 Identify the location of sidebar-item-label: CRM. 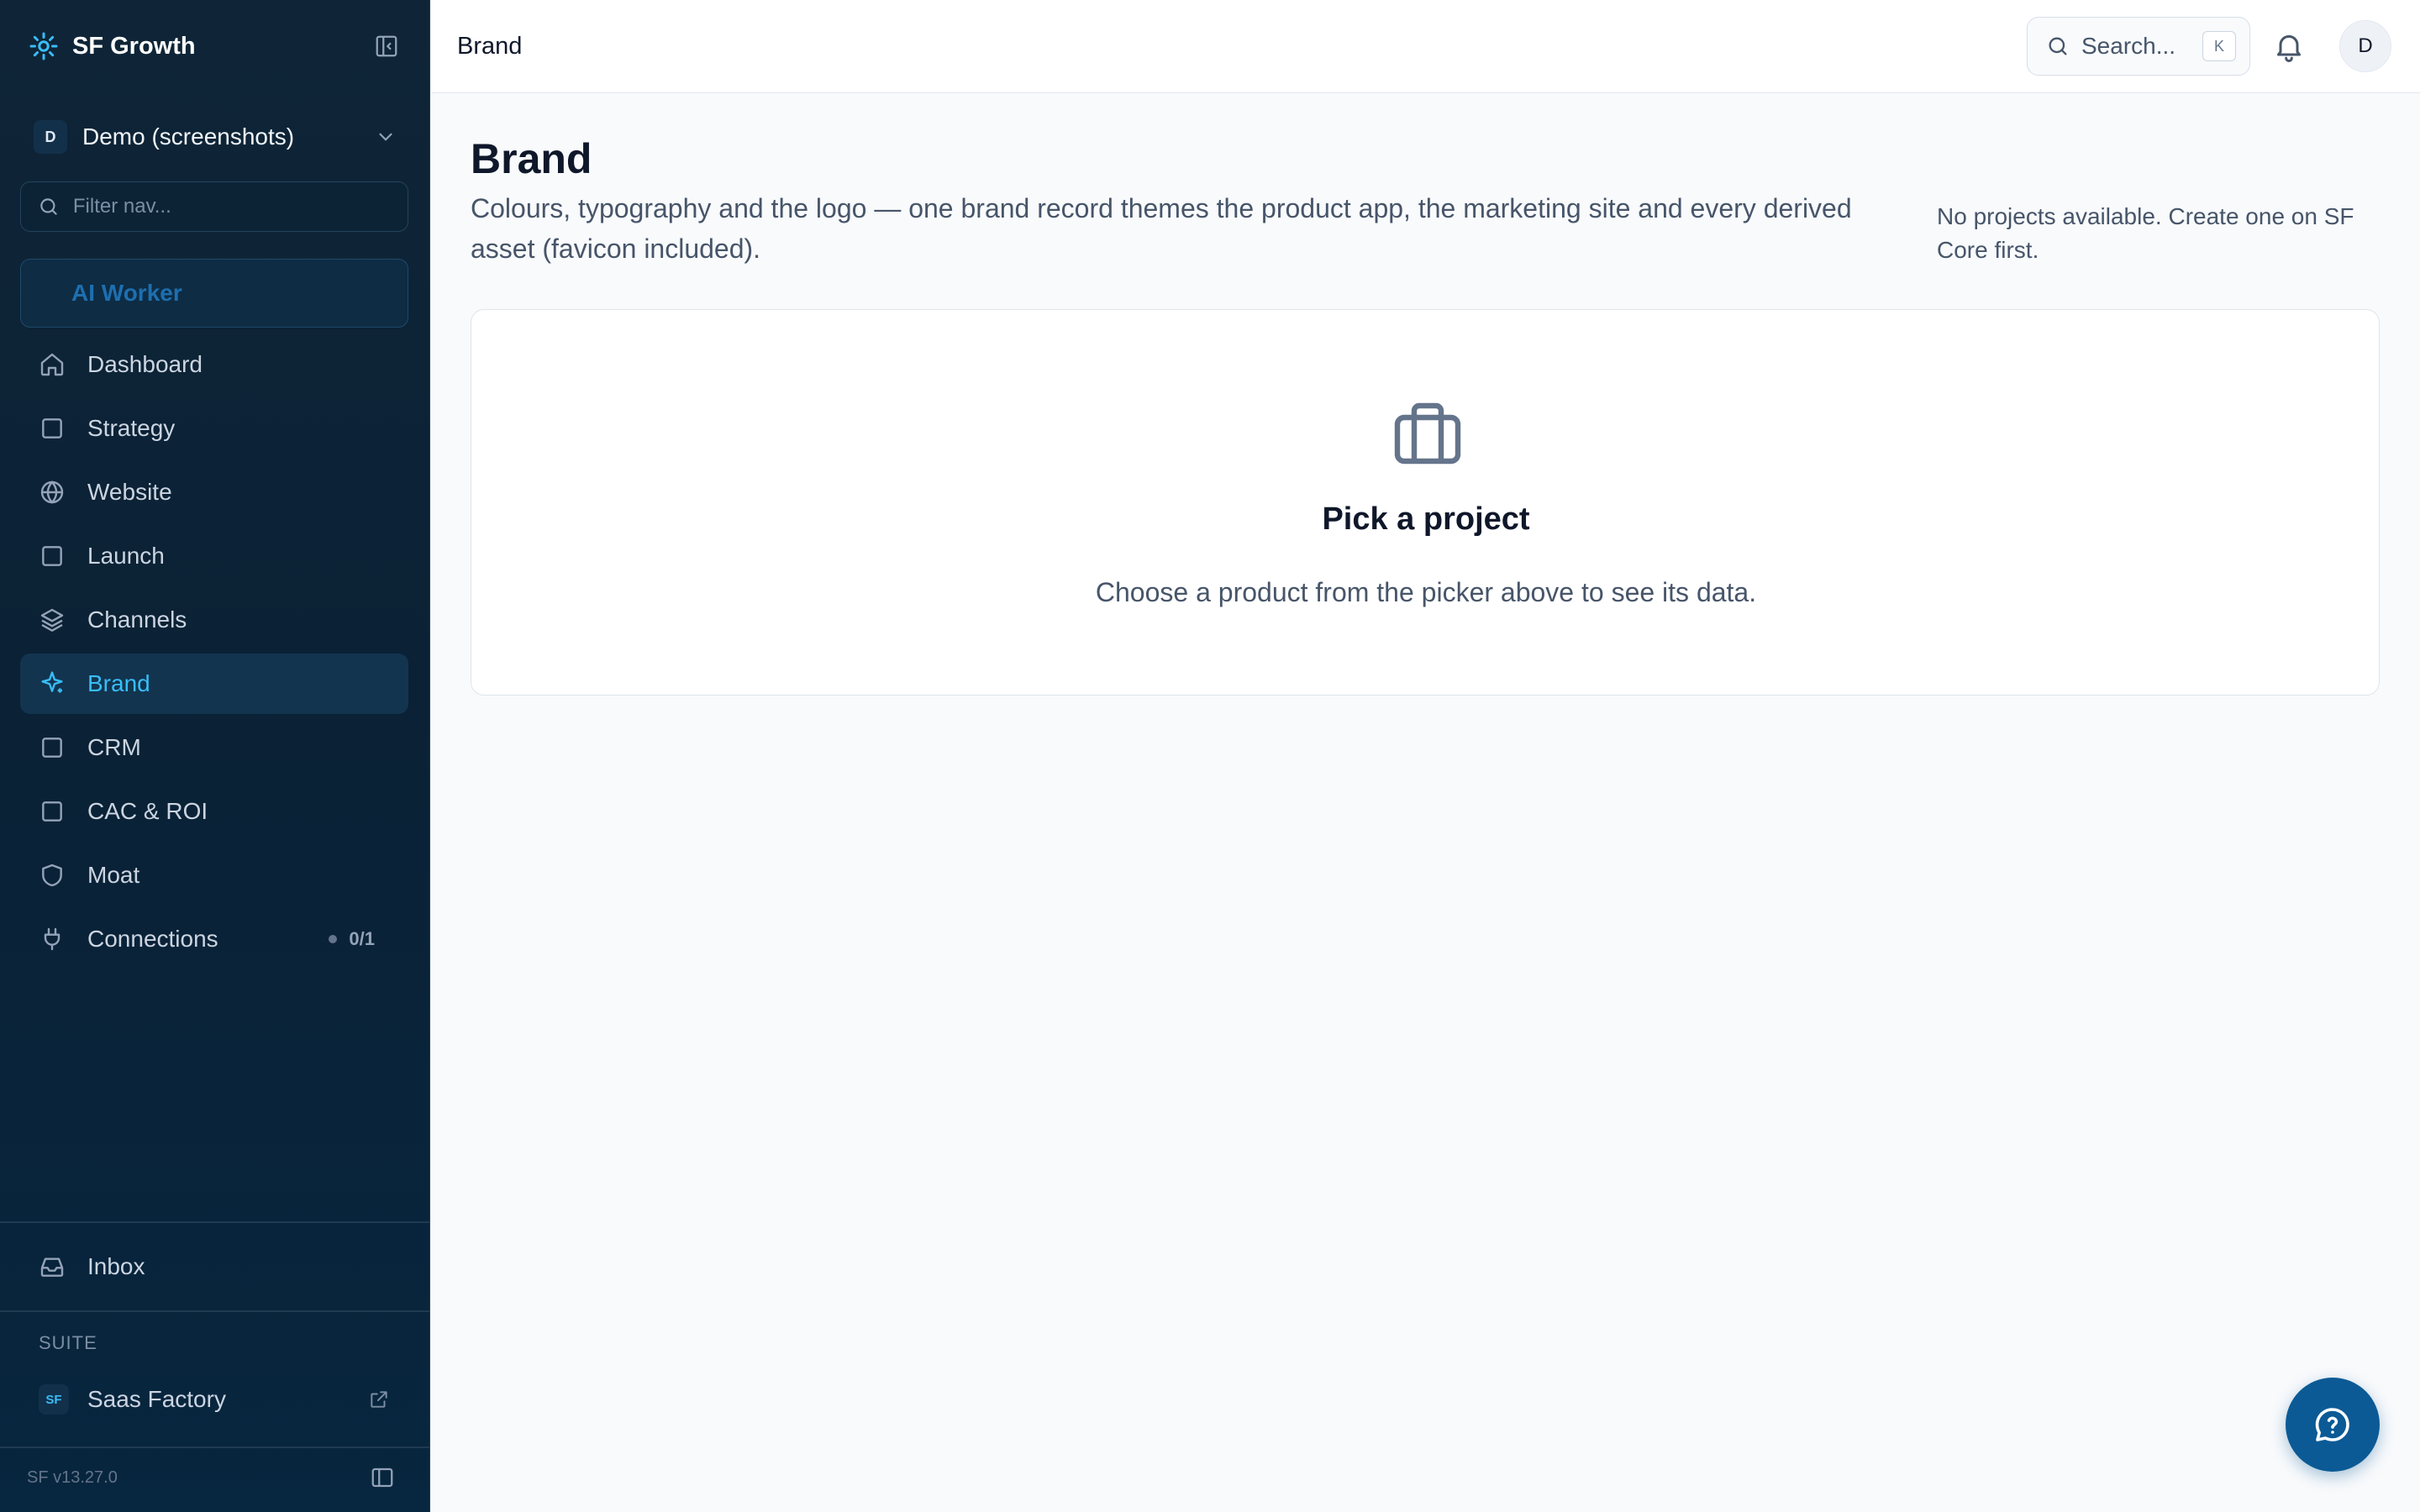
(114, 747).